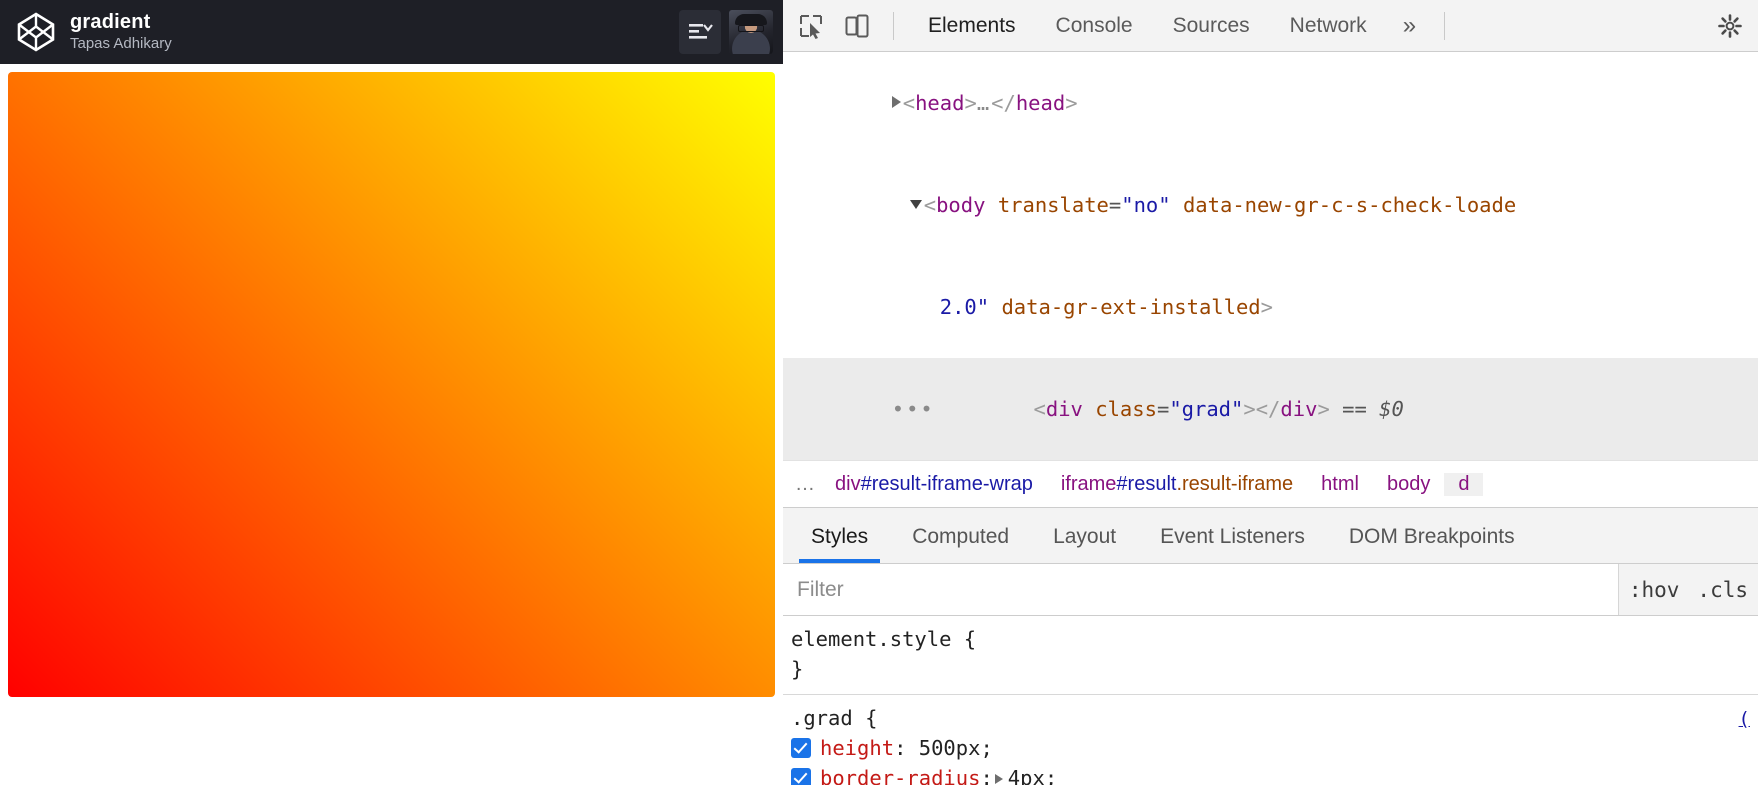  What do you see at coordinates (839, 544) in the screenshot?
I see `tab-styles: Styles` at bounding box center [839, 544].